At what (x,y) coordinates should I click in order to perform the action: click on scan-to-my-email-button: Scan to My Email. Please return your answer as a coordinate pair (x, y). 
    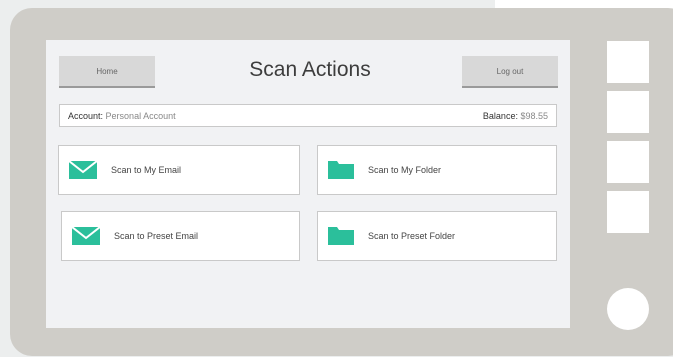
    Looking at the image, I should click on (179, 170).